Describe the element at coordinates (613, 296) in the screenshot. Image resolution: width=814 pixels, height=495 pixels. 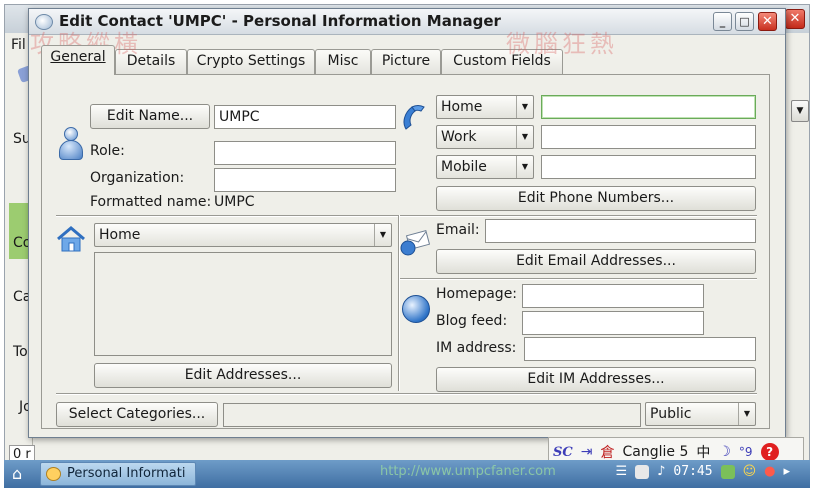
I see `homepage-field` at that location.